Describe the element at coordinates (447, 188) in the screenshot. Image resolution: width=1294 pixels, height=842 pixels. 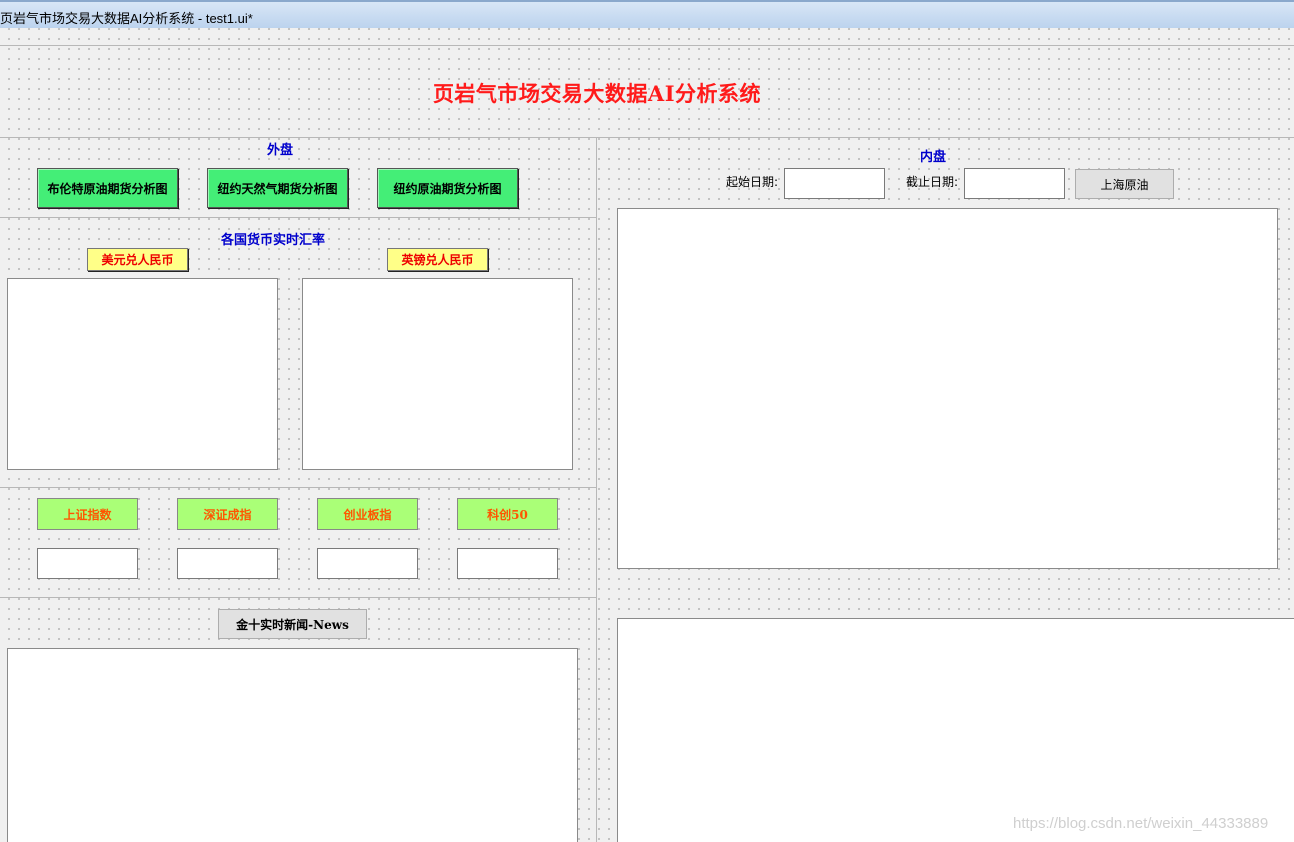
I see `nymex-crude-futures-button: 纽约原油期货分析图` at that location.